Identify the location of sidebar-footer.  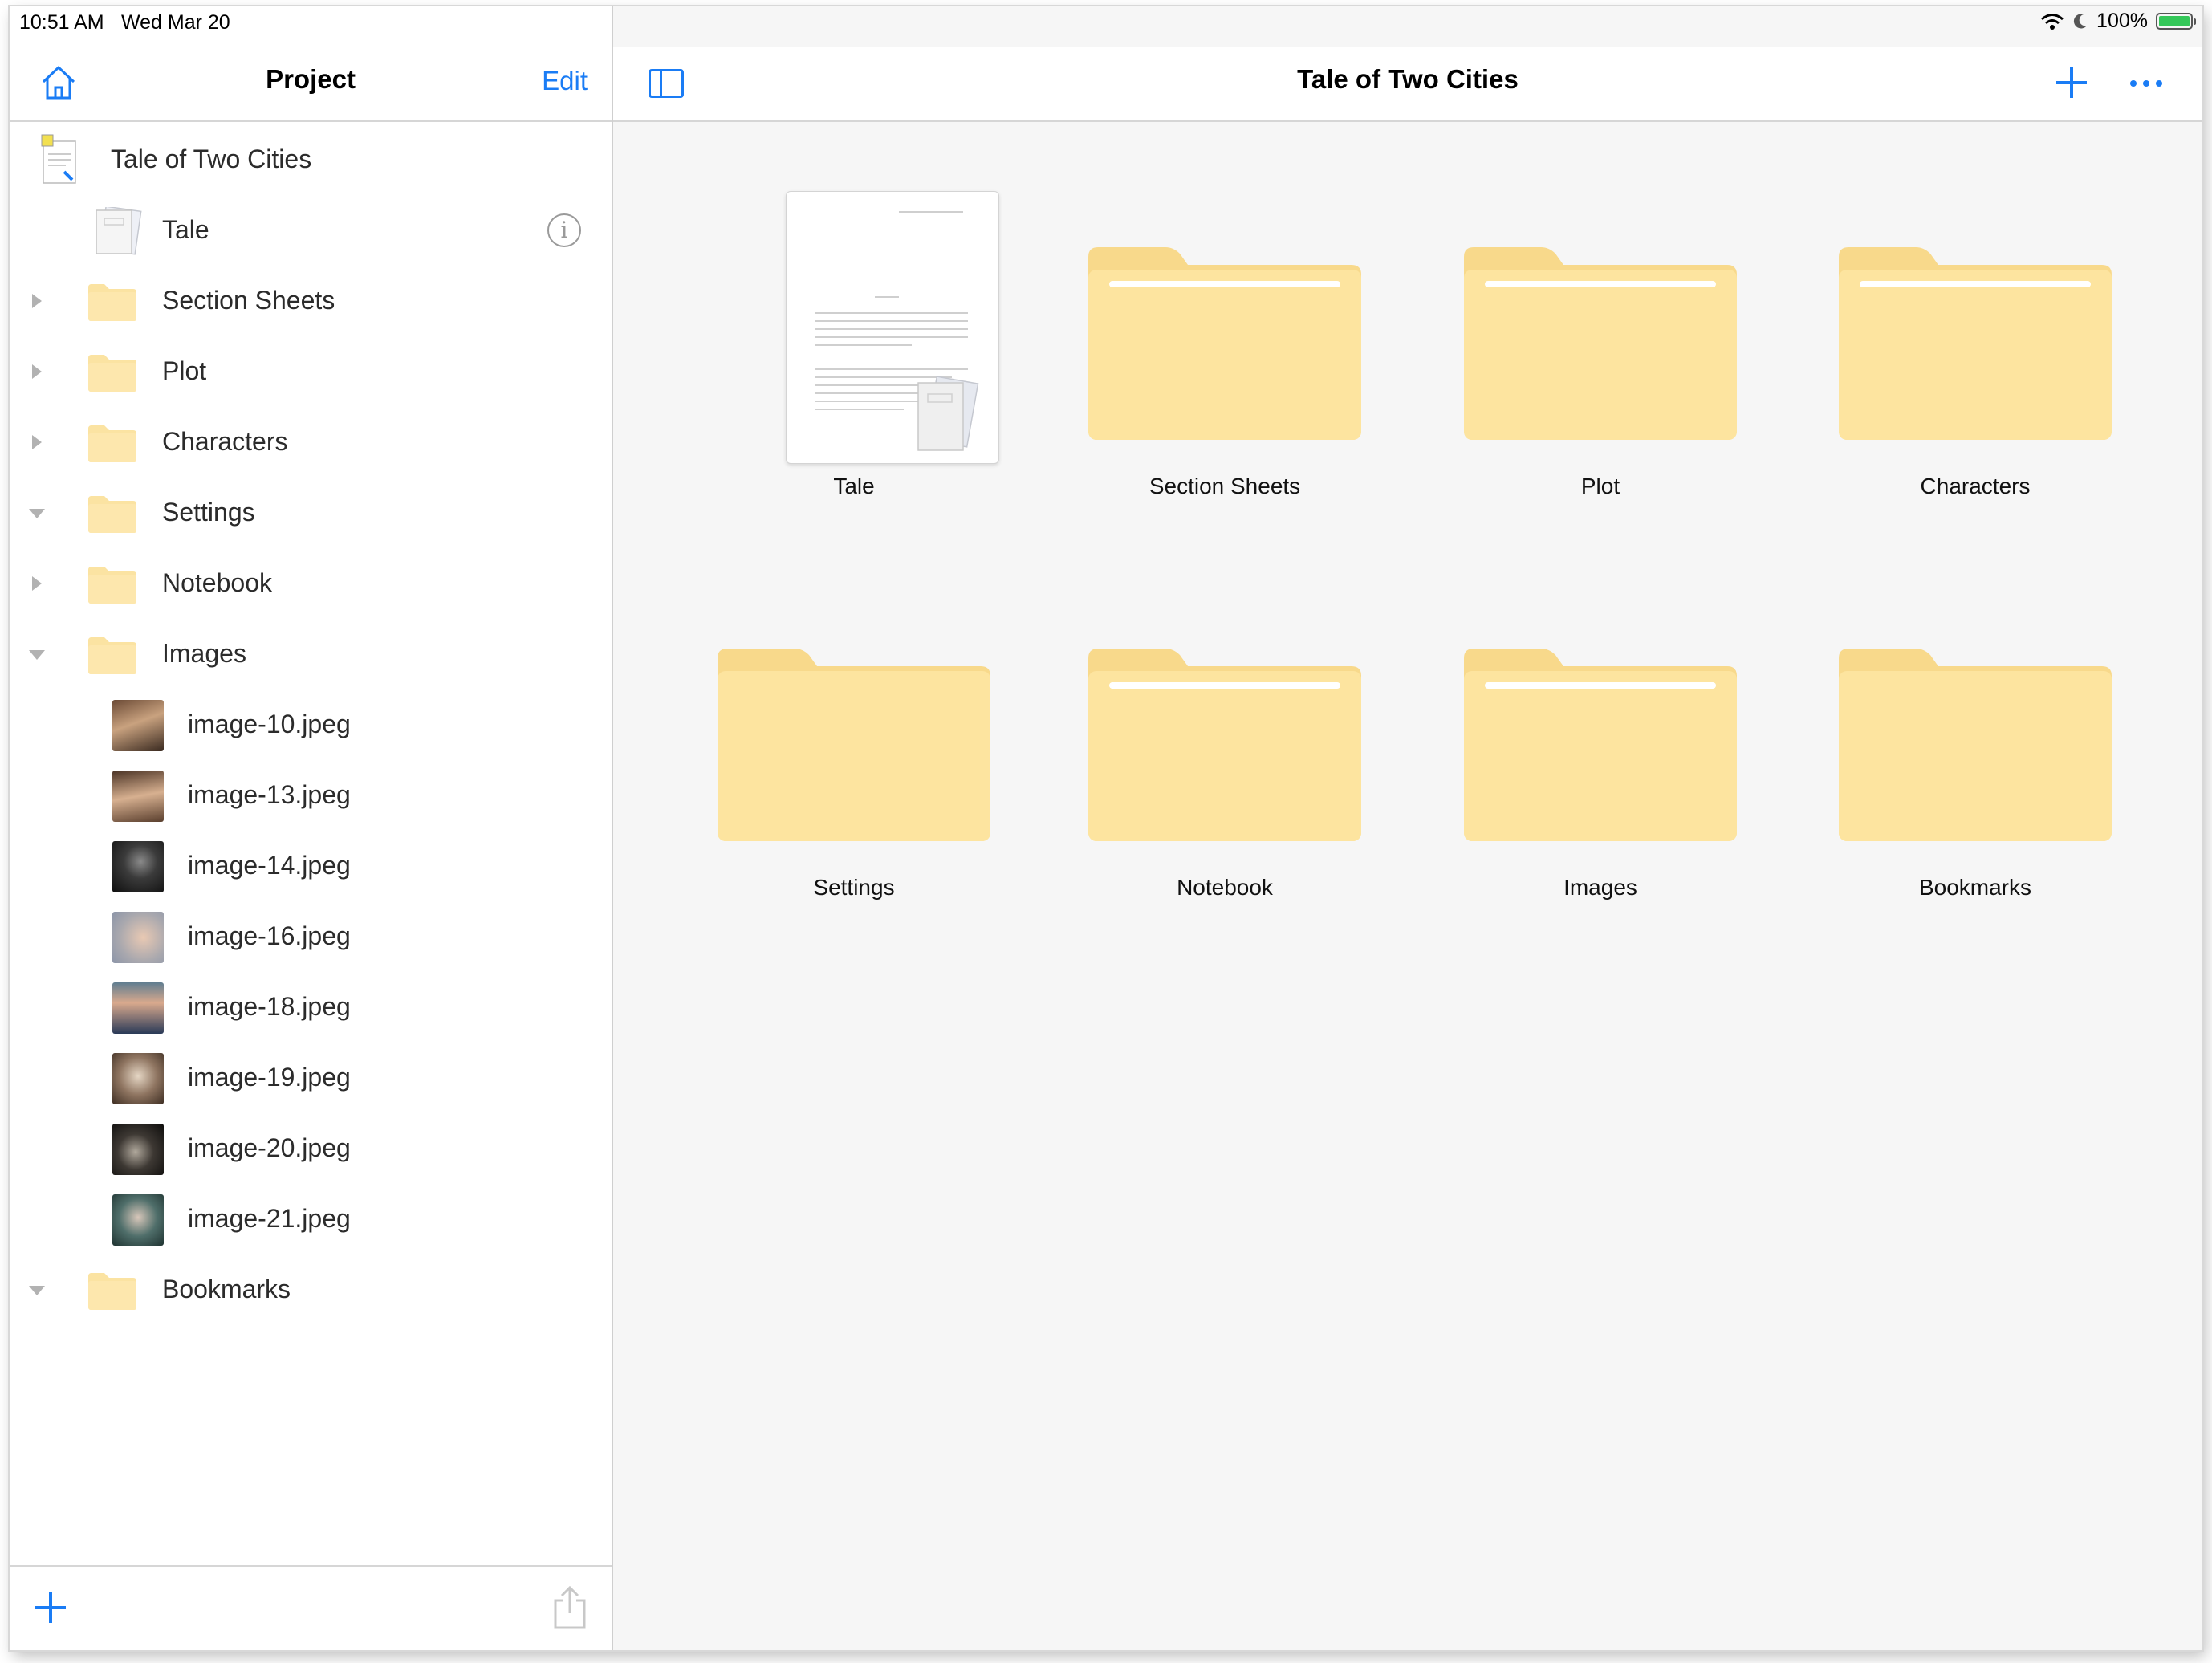
(311, 1607).